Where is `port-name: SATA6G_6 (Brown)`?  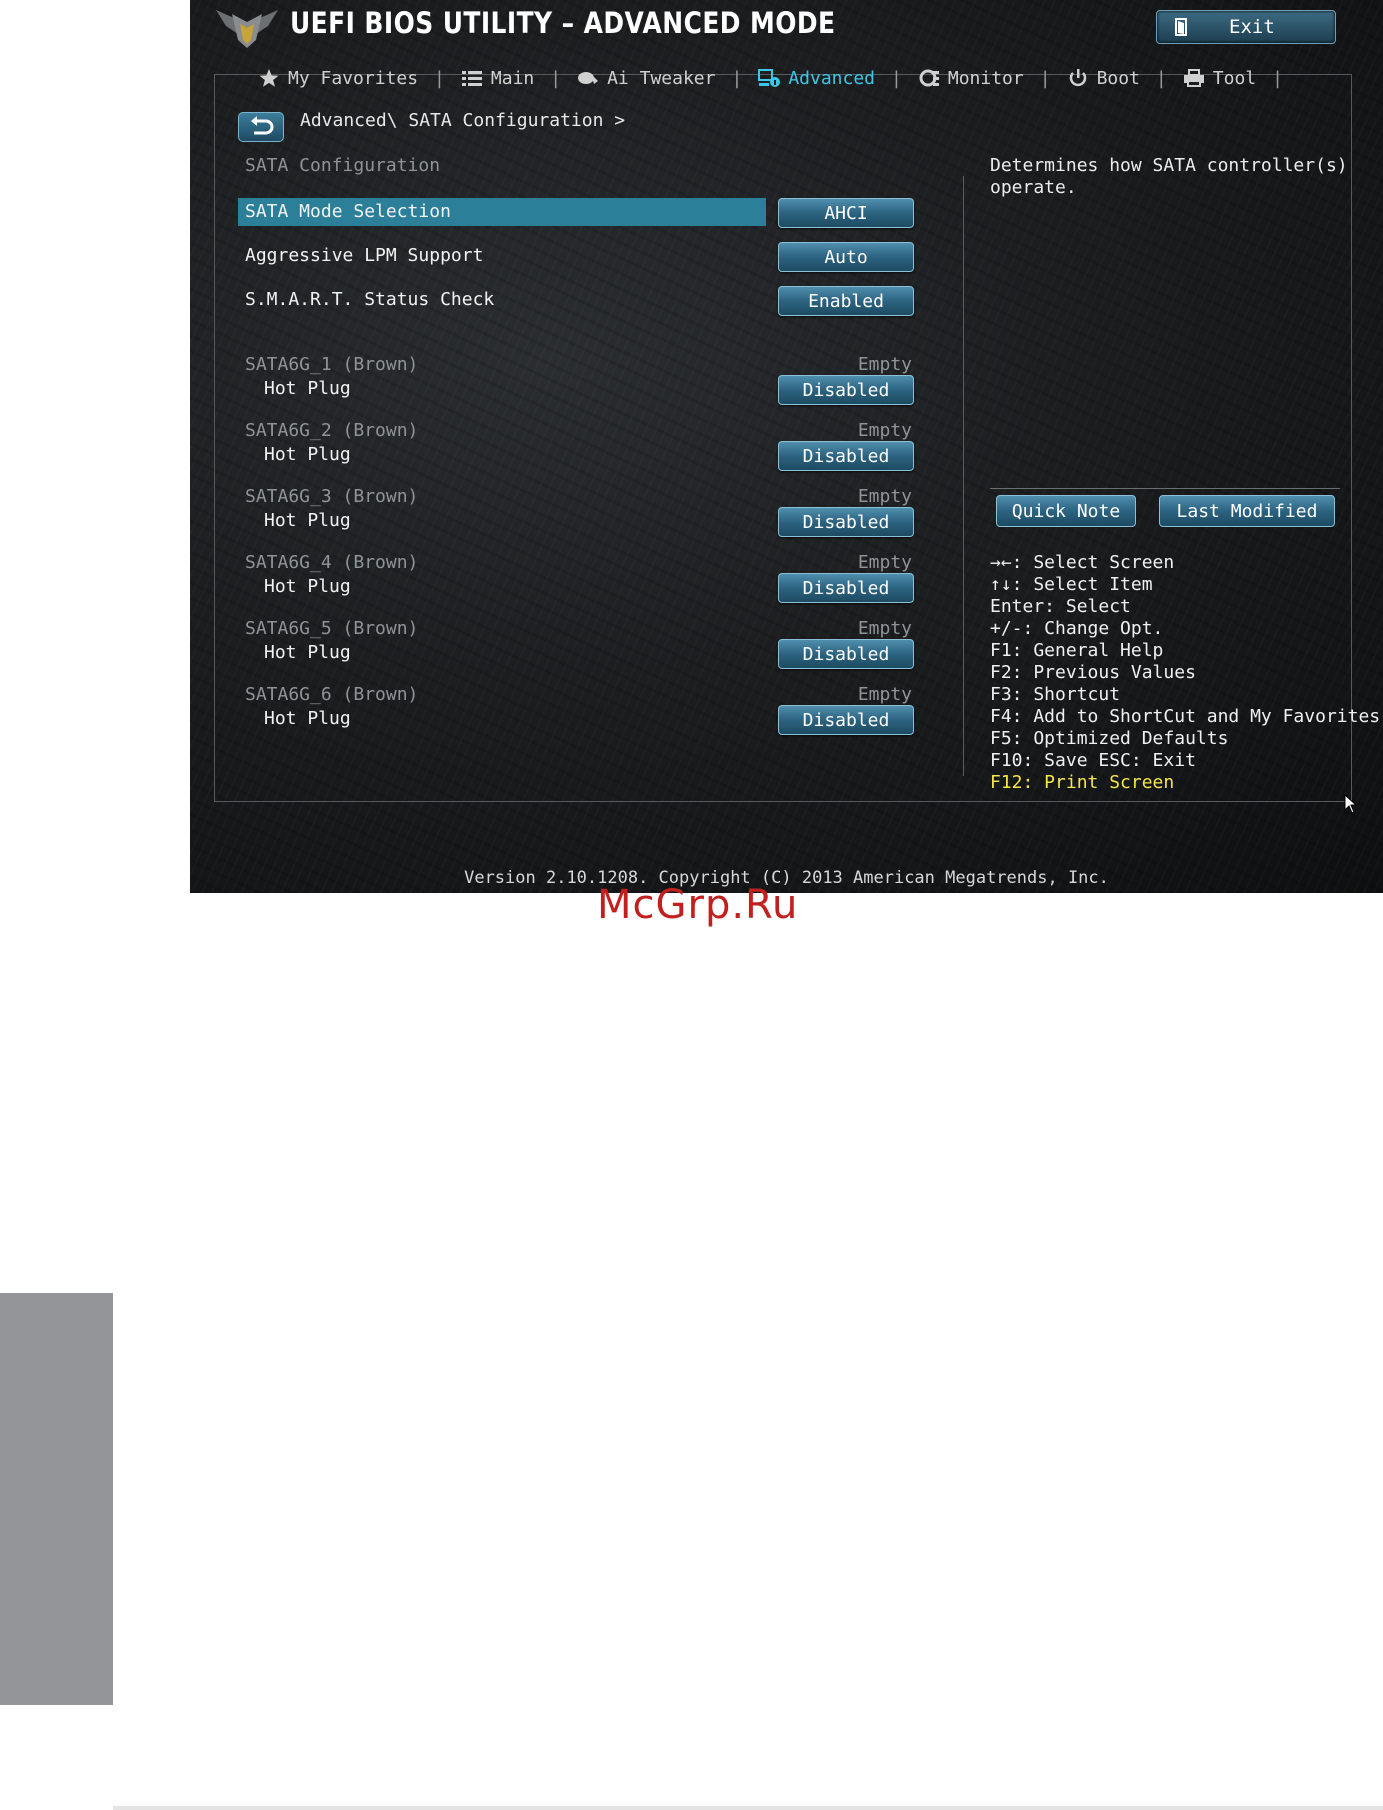 port-name: SATA6G_6 (Brown) is located at coordinates (332, 694).